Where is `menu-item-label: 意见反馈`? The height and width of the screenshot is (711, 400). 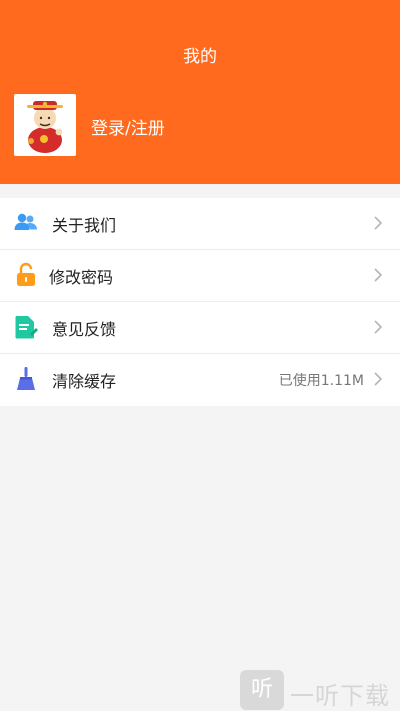 menu-item-label: 意见反馈 is located at coordinates (84, 329).